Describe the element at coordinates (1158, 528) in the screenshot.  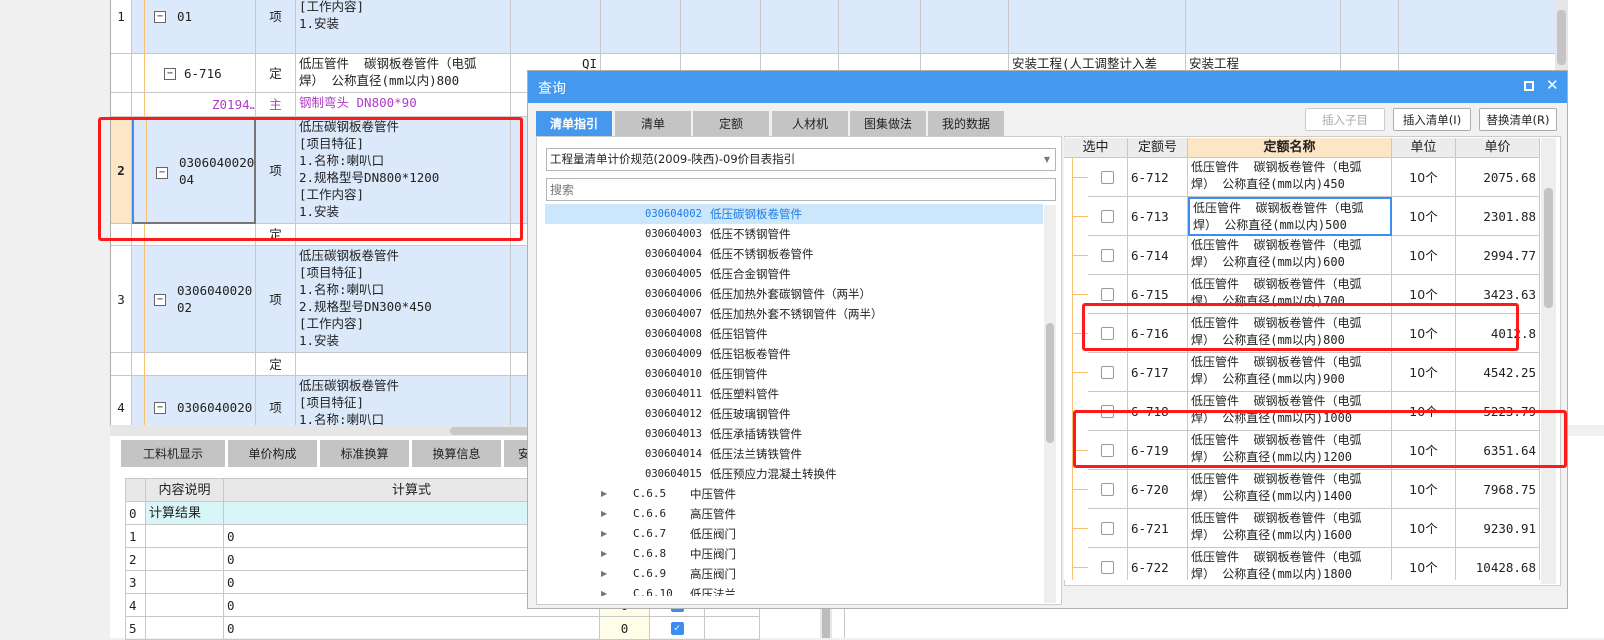
I see `quota-code: 6-721` at that location.